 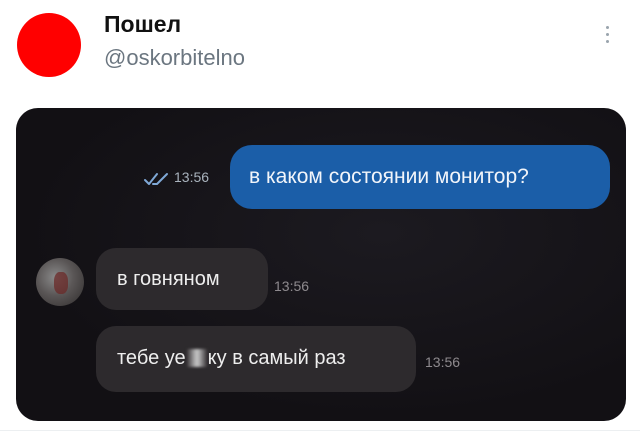 What do you see at coordinates (607, 40) in the screenshot?
I see `more-vertical-icon` at bounding box center [607, 40].